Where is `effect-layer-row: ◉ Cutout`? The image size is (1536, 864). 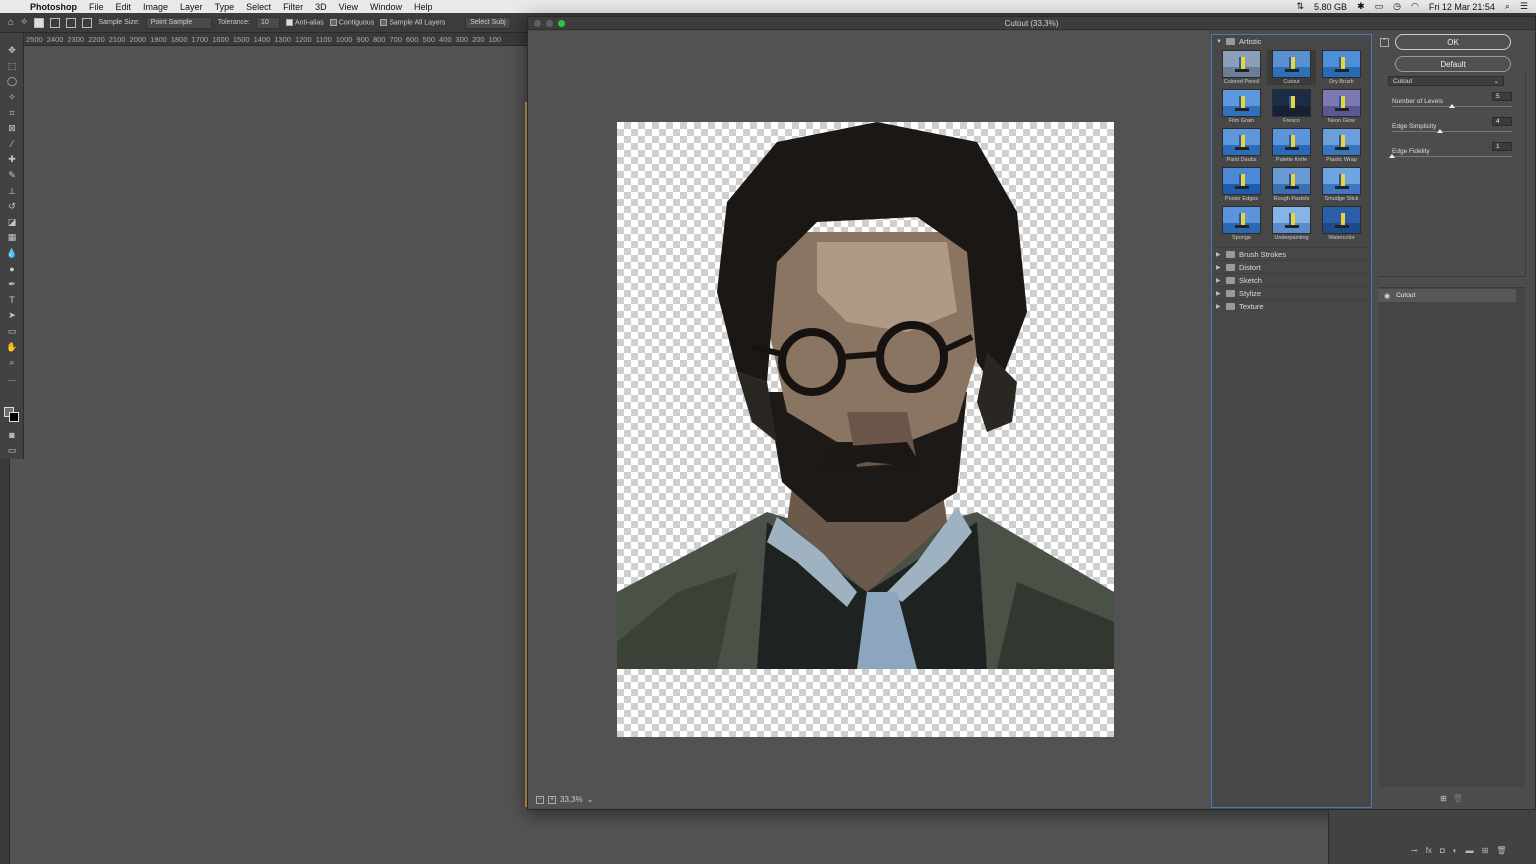
effect-layer-row: ◉ Cutout is located at coordinates (1447, 295).